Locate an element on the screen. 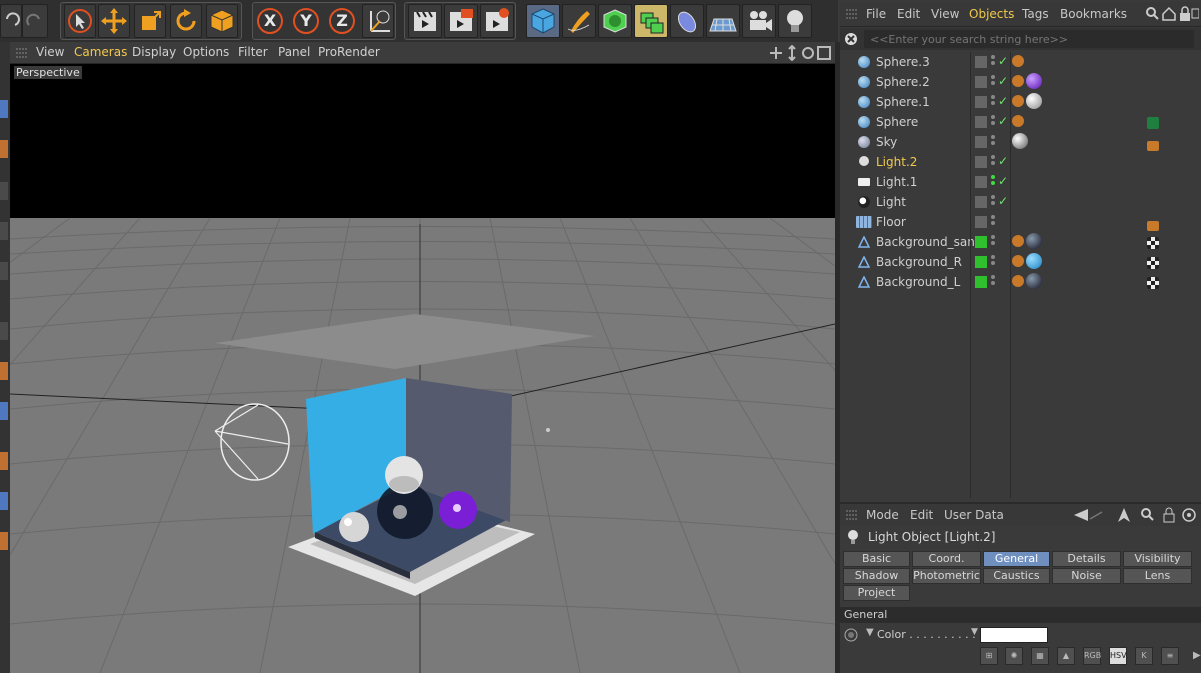 The height and width of the screenshot is (673, 1201). add-cube-button is located at coordinates (543, 21).